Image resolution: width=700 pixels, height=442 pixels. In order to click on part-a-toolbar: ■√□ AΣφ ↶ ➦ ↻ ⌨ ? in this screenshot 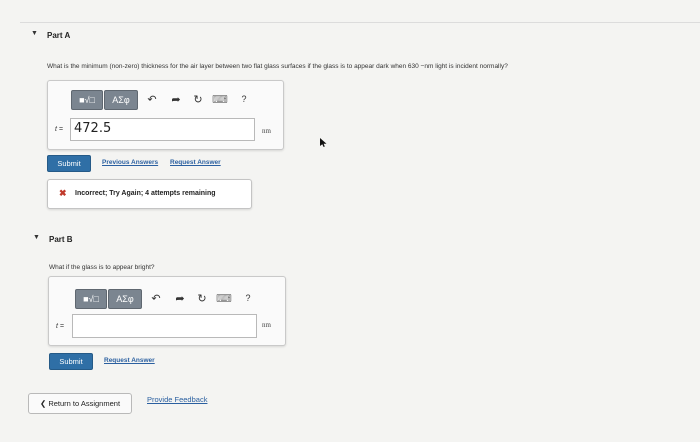, I will do `click(171, 100)`.